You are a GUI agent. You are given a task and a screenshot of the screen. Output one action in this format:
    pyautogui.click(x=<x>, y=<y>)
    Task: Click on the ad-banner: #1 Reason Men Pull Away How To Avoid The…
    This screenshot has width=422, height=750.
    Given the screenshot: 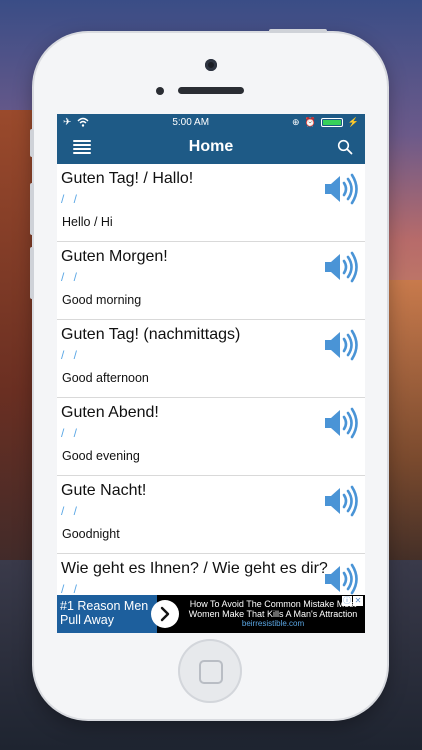 What is the action you would take?
    pyautogui.click(x=211, y=614)
    